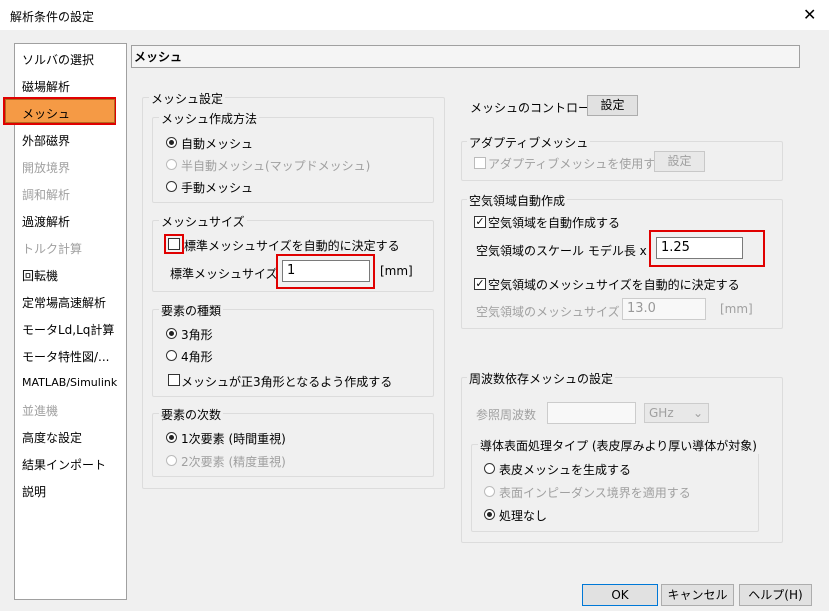 The width and height of the screenshot is (829, 611). Describe the element at coordinates (40, 275) in the screenshot. I see `nav-item-rotating-machine: 回転機` at that location.